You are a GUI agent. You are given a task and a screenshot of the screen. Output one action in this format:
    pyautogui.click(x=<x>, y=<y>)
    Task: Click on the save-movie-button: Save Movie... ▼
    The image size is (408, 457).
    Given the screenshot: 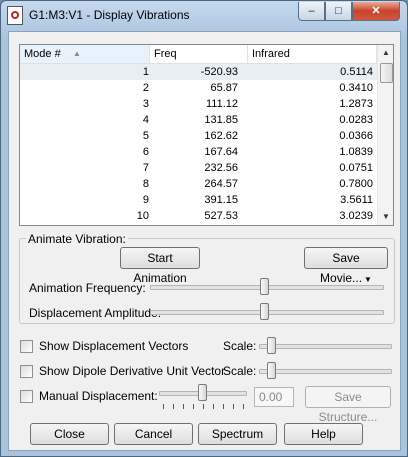 What is the action you would take?
    pyautogui.click(x=346, y=266)
    